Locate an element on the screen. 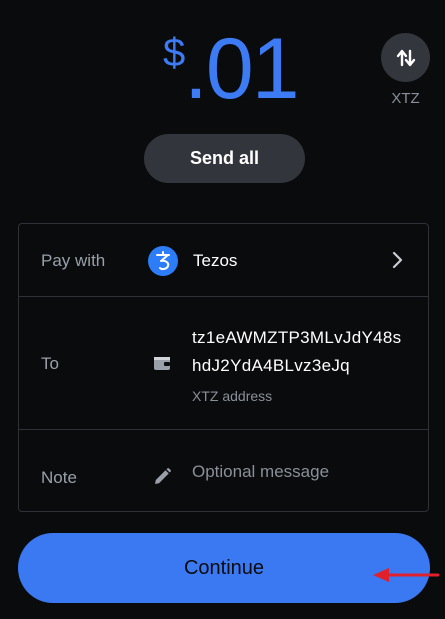 This screenshot has width=445, height=619. address-type-caption: XTZ address is located at coordinates (232, 396).